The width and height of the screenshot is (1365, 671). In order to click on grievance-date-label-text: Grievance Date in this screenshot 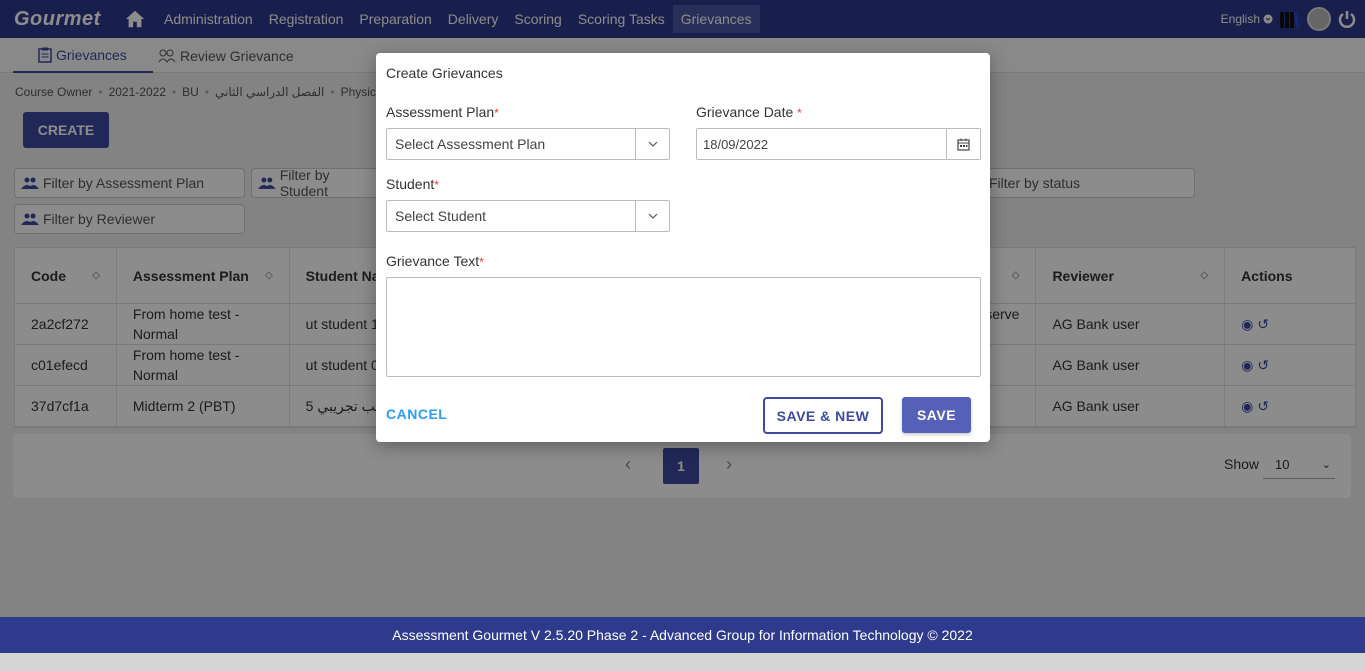, I will do `click(745, 112)`.